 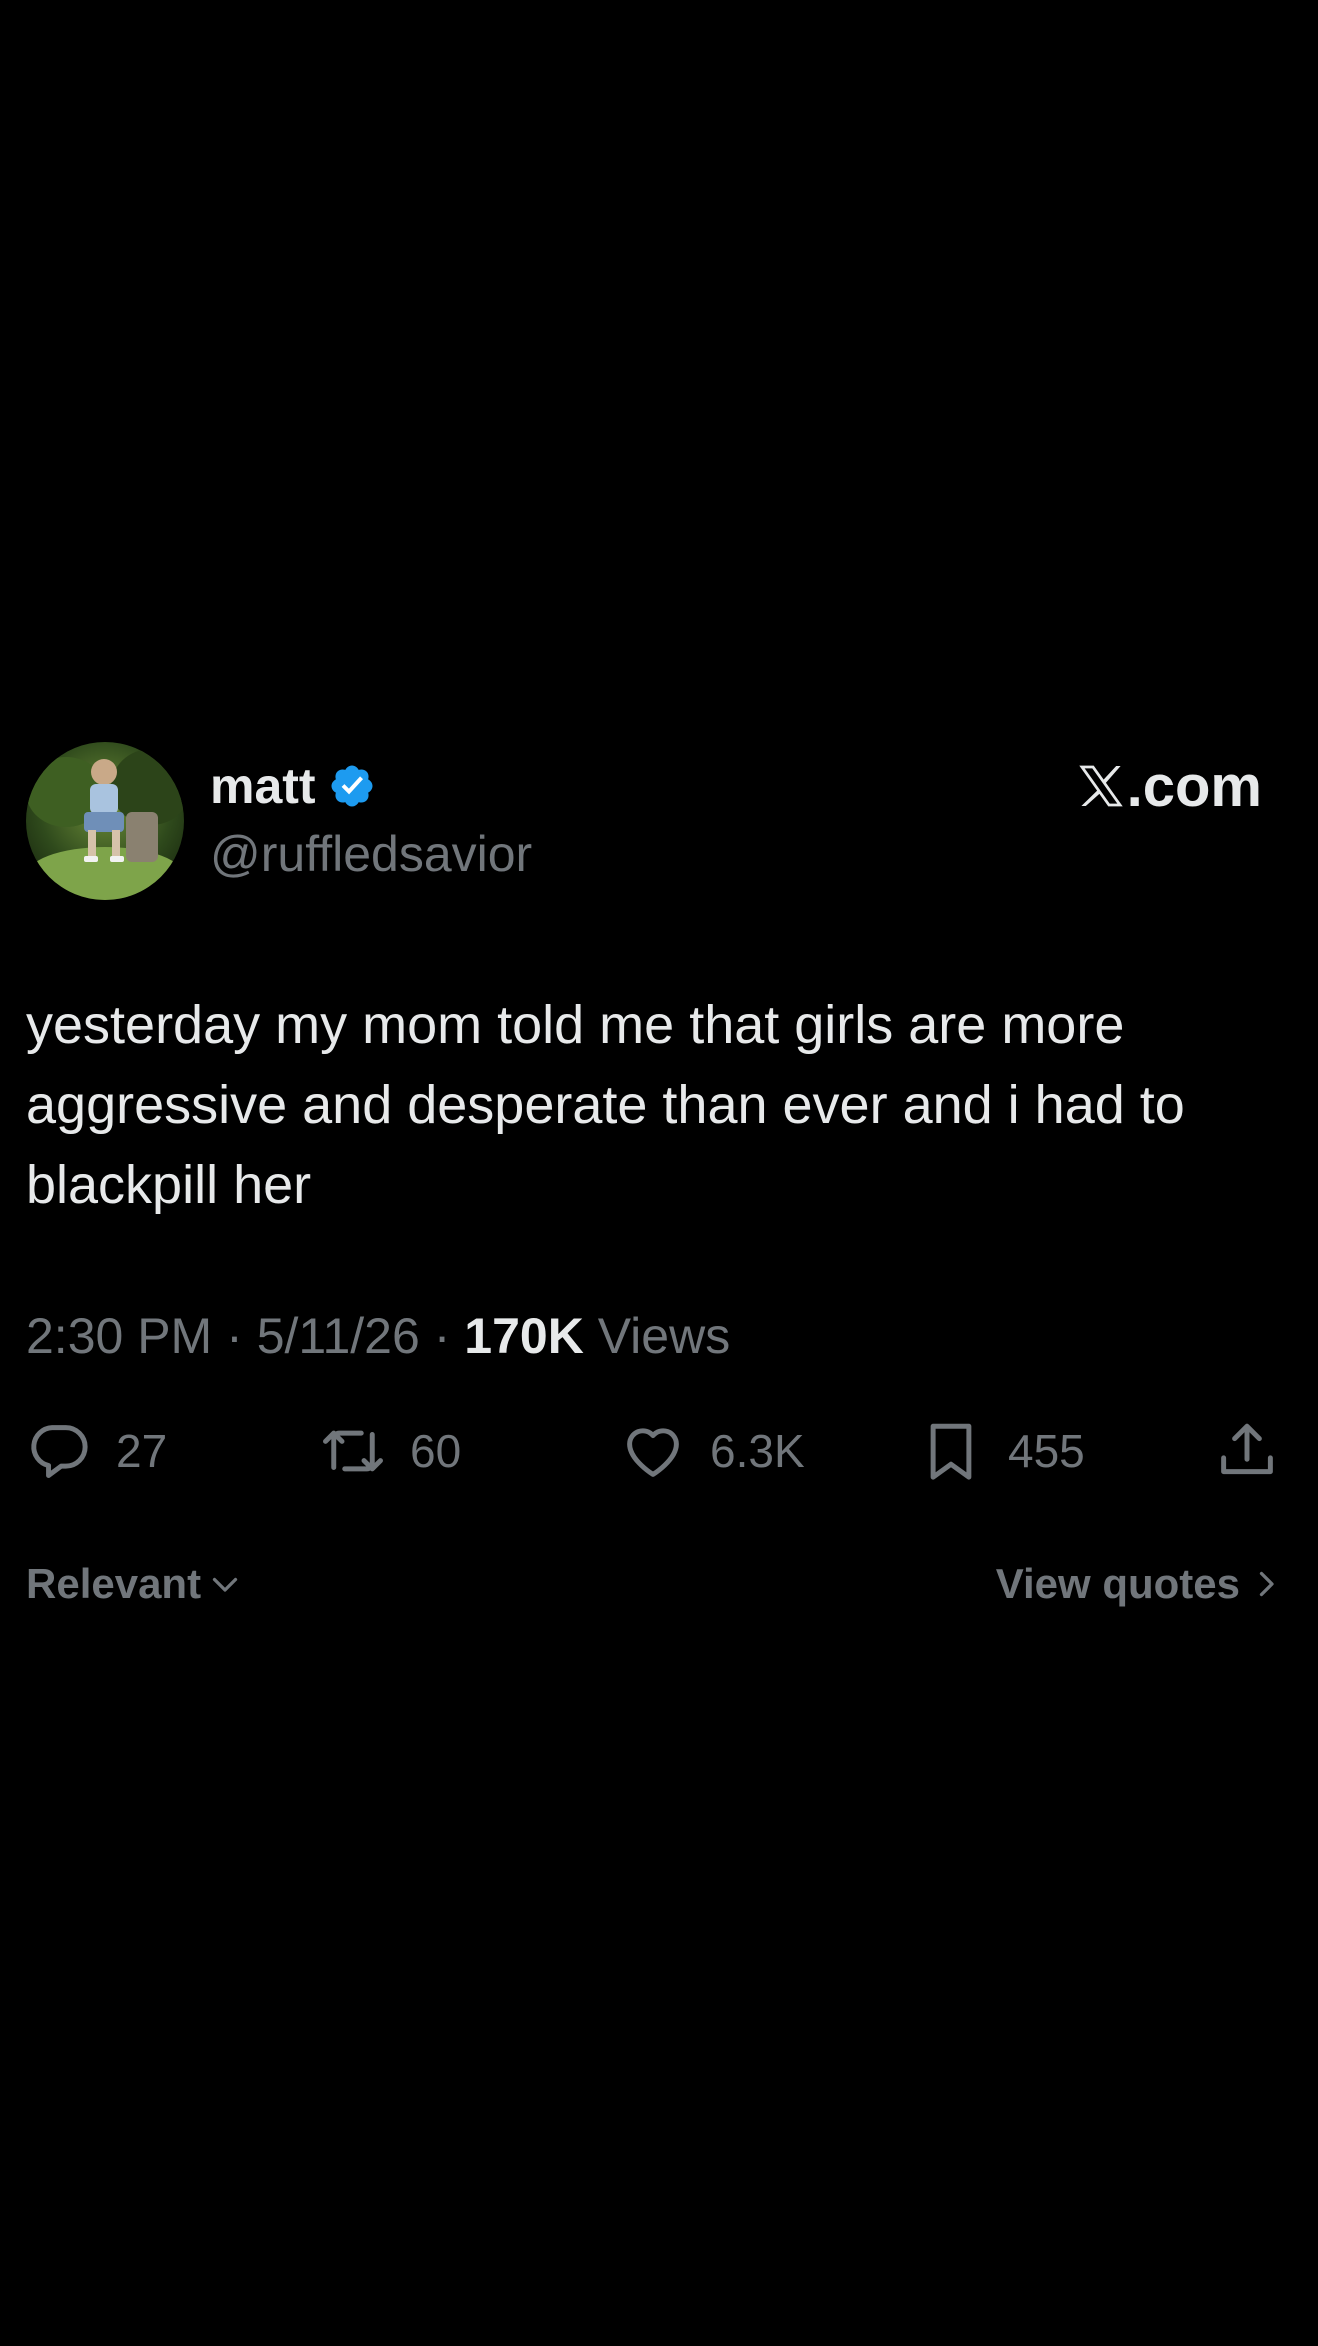 I want to click on name-row: matt, so click(x=293, y=786).